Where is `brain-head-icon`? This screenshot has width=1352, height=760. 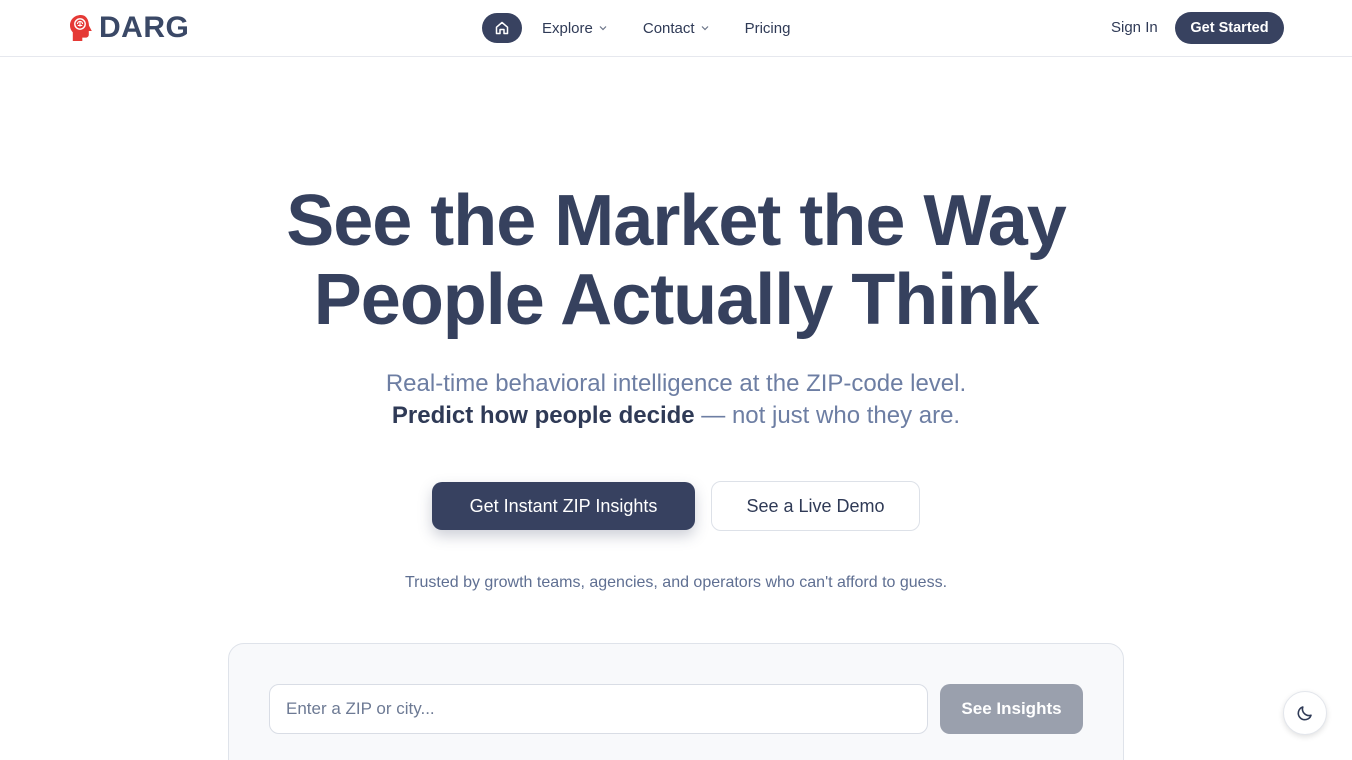 brain-head-icon is located at coordinates (81, 28).